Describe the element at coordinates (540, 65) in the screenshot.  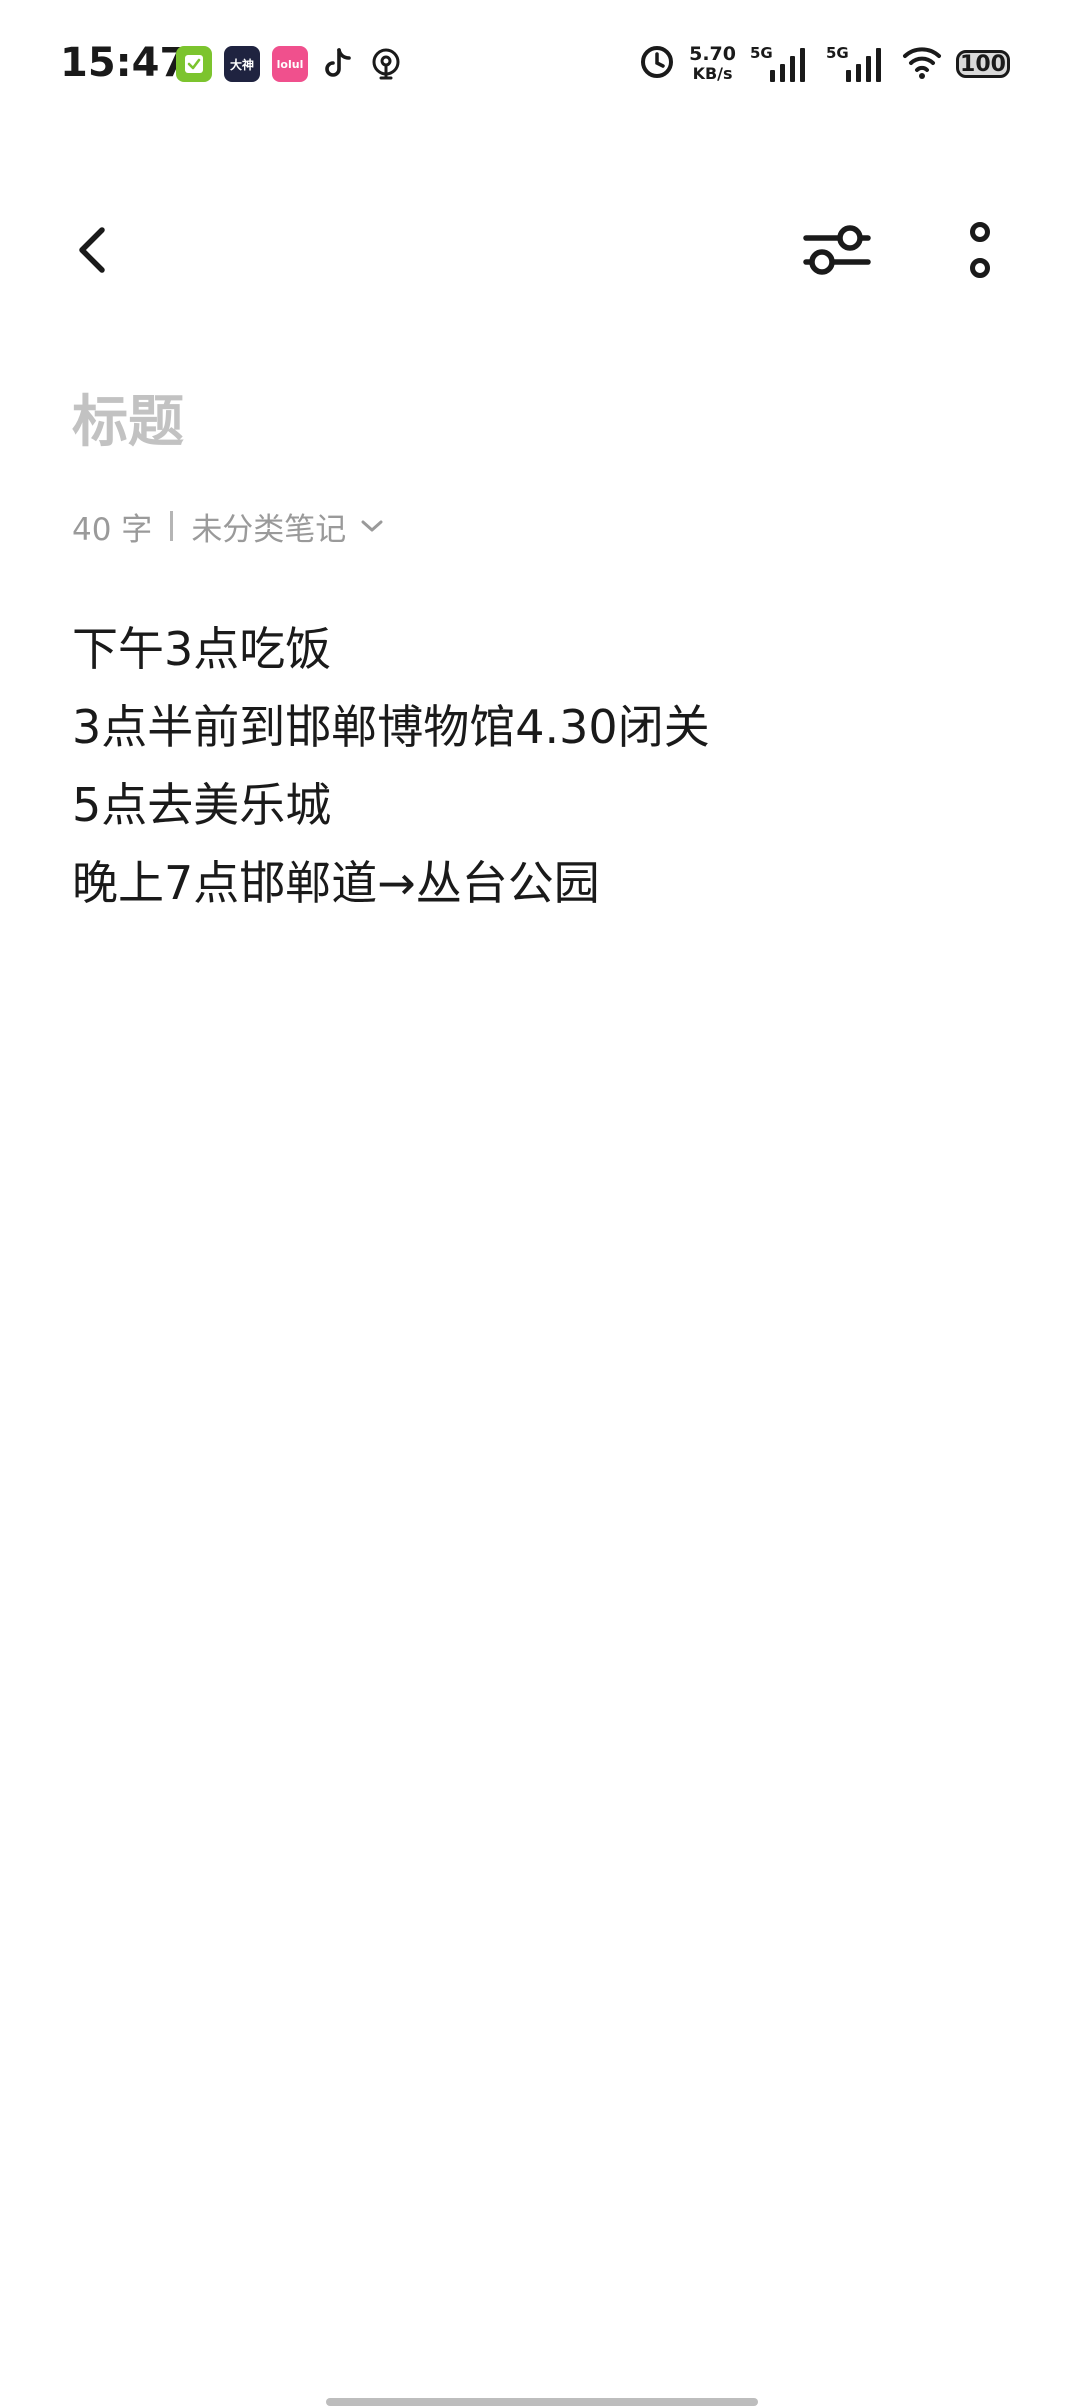
I see `status-bar: 15:47 大神 lolul 5.70 KB/s 5G 5G 100` at that location.